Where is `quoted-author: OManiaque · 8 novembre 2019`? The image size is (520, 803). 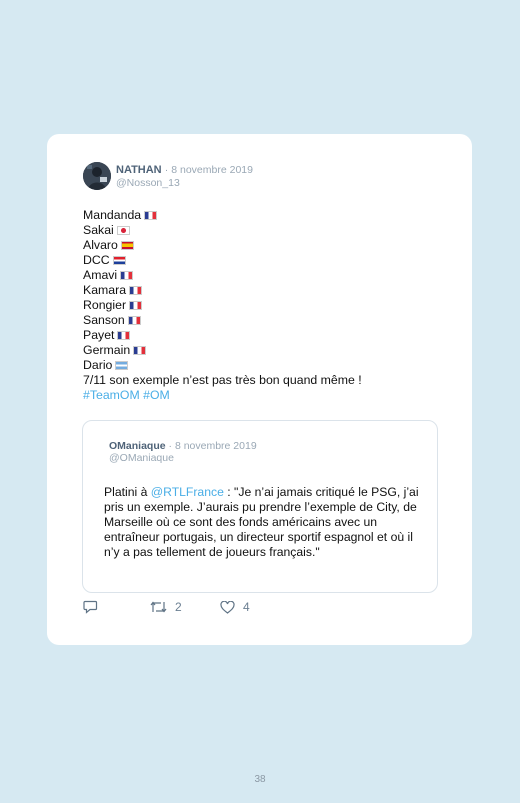
quoted-author: OManiaque · 8 novembre 2019 is located at coordinates (183, 446).